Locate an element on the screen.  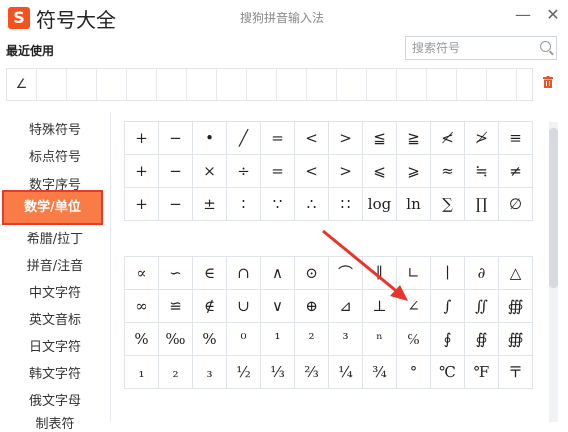
annotation-arrow is located at coordinates (365, 265).